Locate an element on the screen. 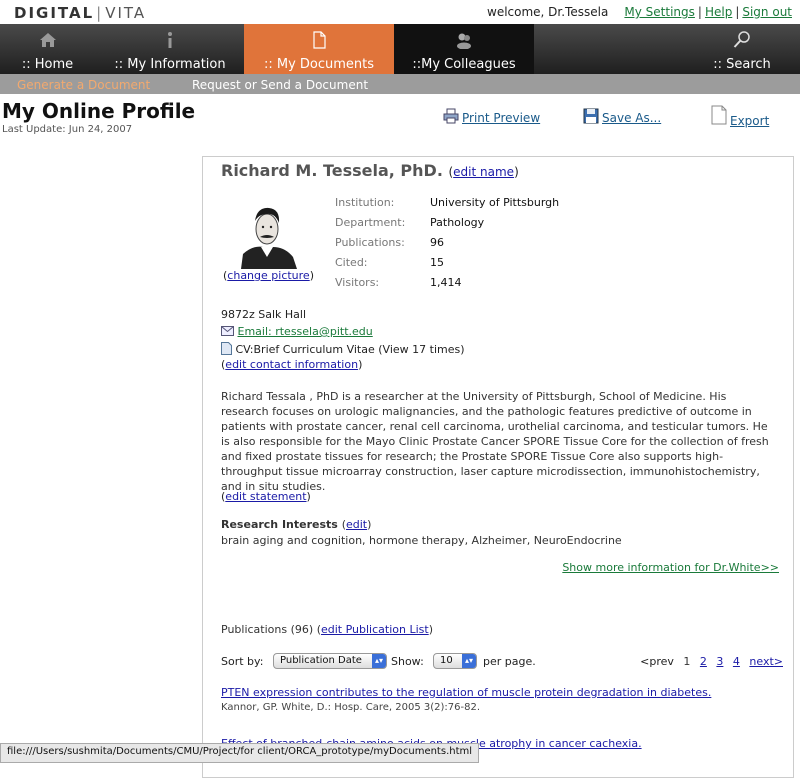 The height and width of the screenshot is (778, 800). sort-value: Publication Date is located at coordinates (321, 660).